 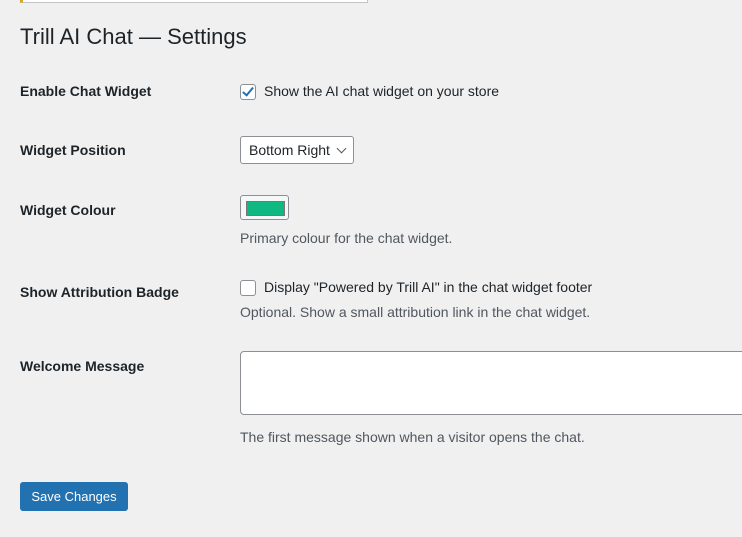 I want to click on save-changes-button: Save Changes, so click(x=74, y=496).